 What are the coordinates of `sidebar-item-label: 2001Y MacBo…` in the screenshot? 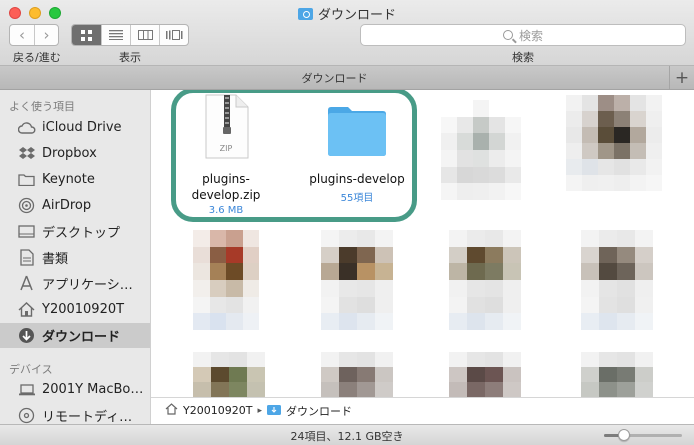 It's located at (93, 389).